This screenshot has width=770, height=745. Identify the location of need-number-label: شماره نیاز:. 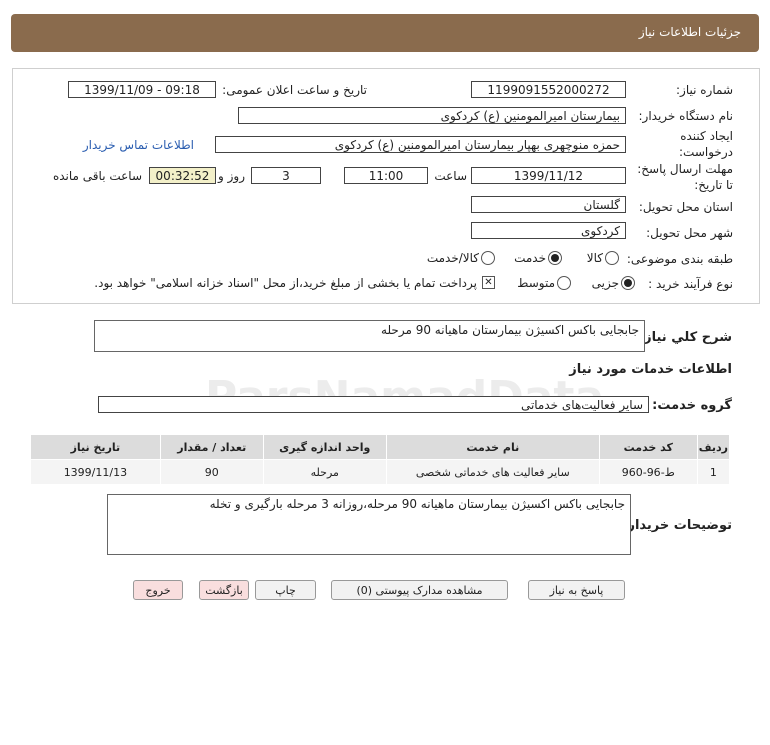
(704, 90).